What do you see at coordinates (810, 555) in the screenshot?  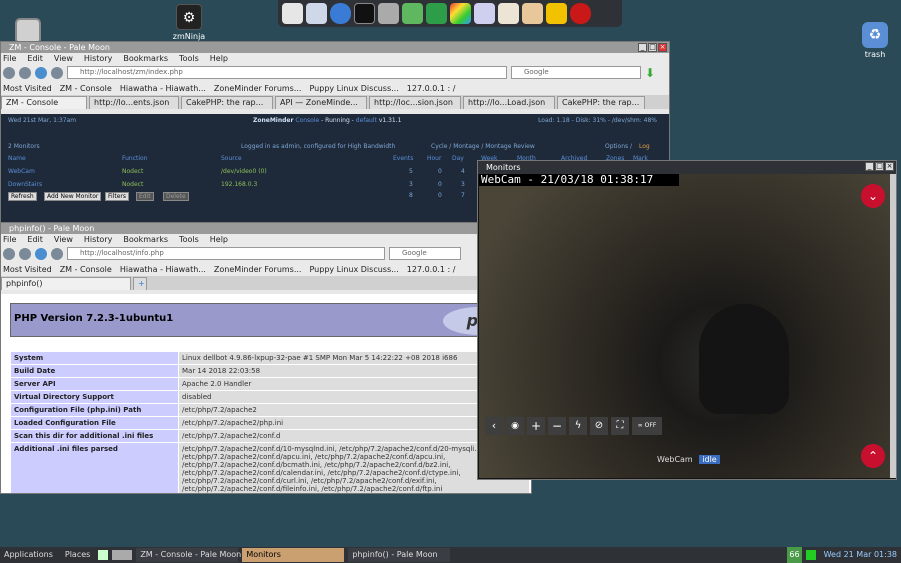 I see `network-icon` at bounding box center [810, 555].